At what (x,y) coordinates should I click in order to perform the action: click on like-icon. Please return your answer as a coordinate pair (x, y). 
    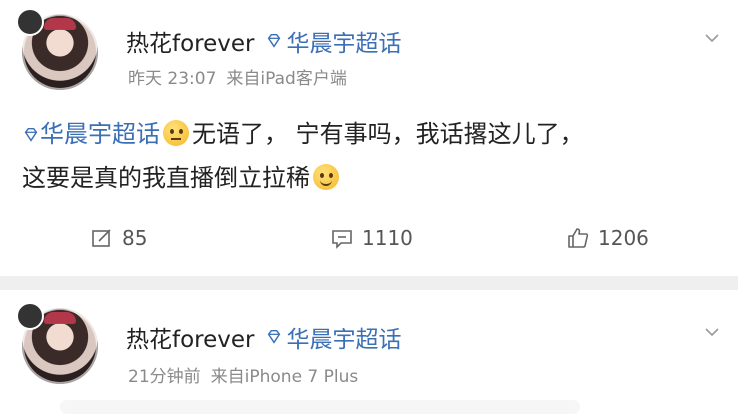
    Looking at the image, I should click on (578, 238).